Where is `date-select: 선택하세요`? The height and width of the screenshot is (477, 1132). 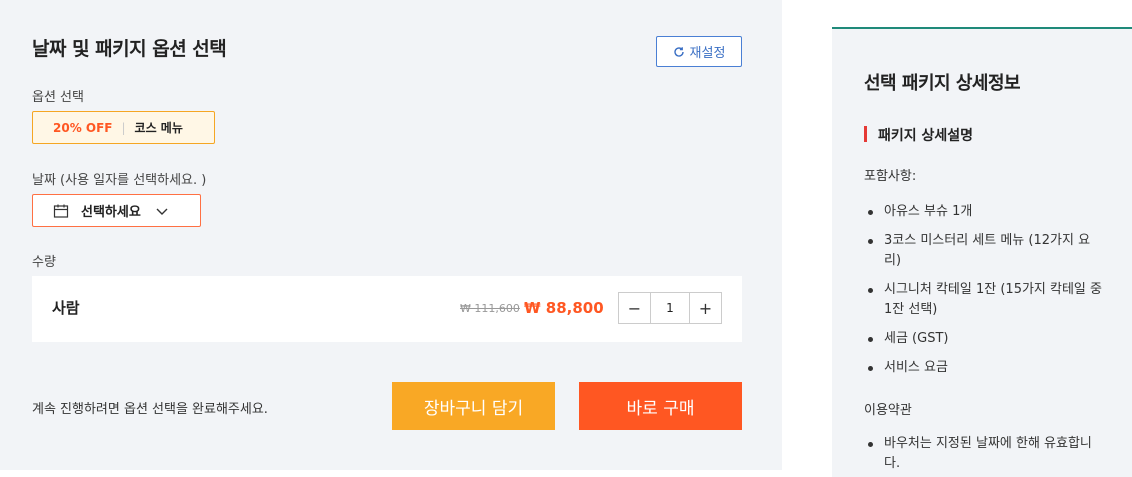
date-select: 선택하세요 is located at coordinates (116, 210).